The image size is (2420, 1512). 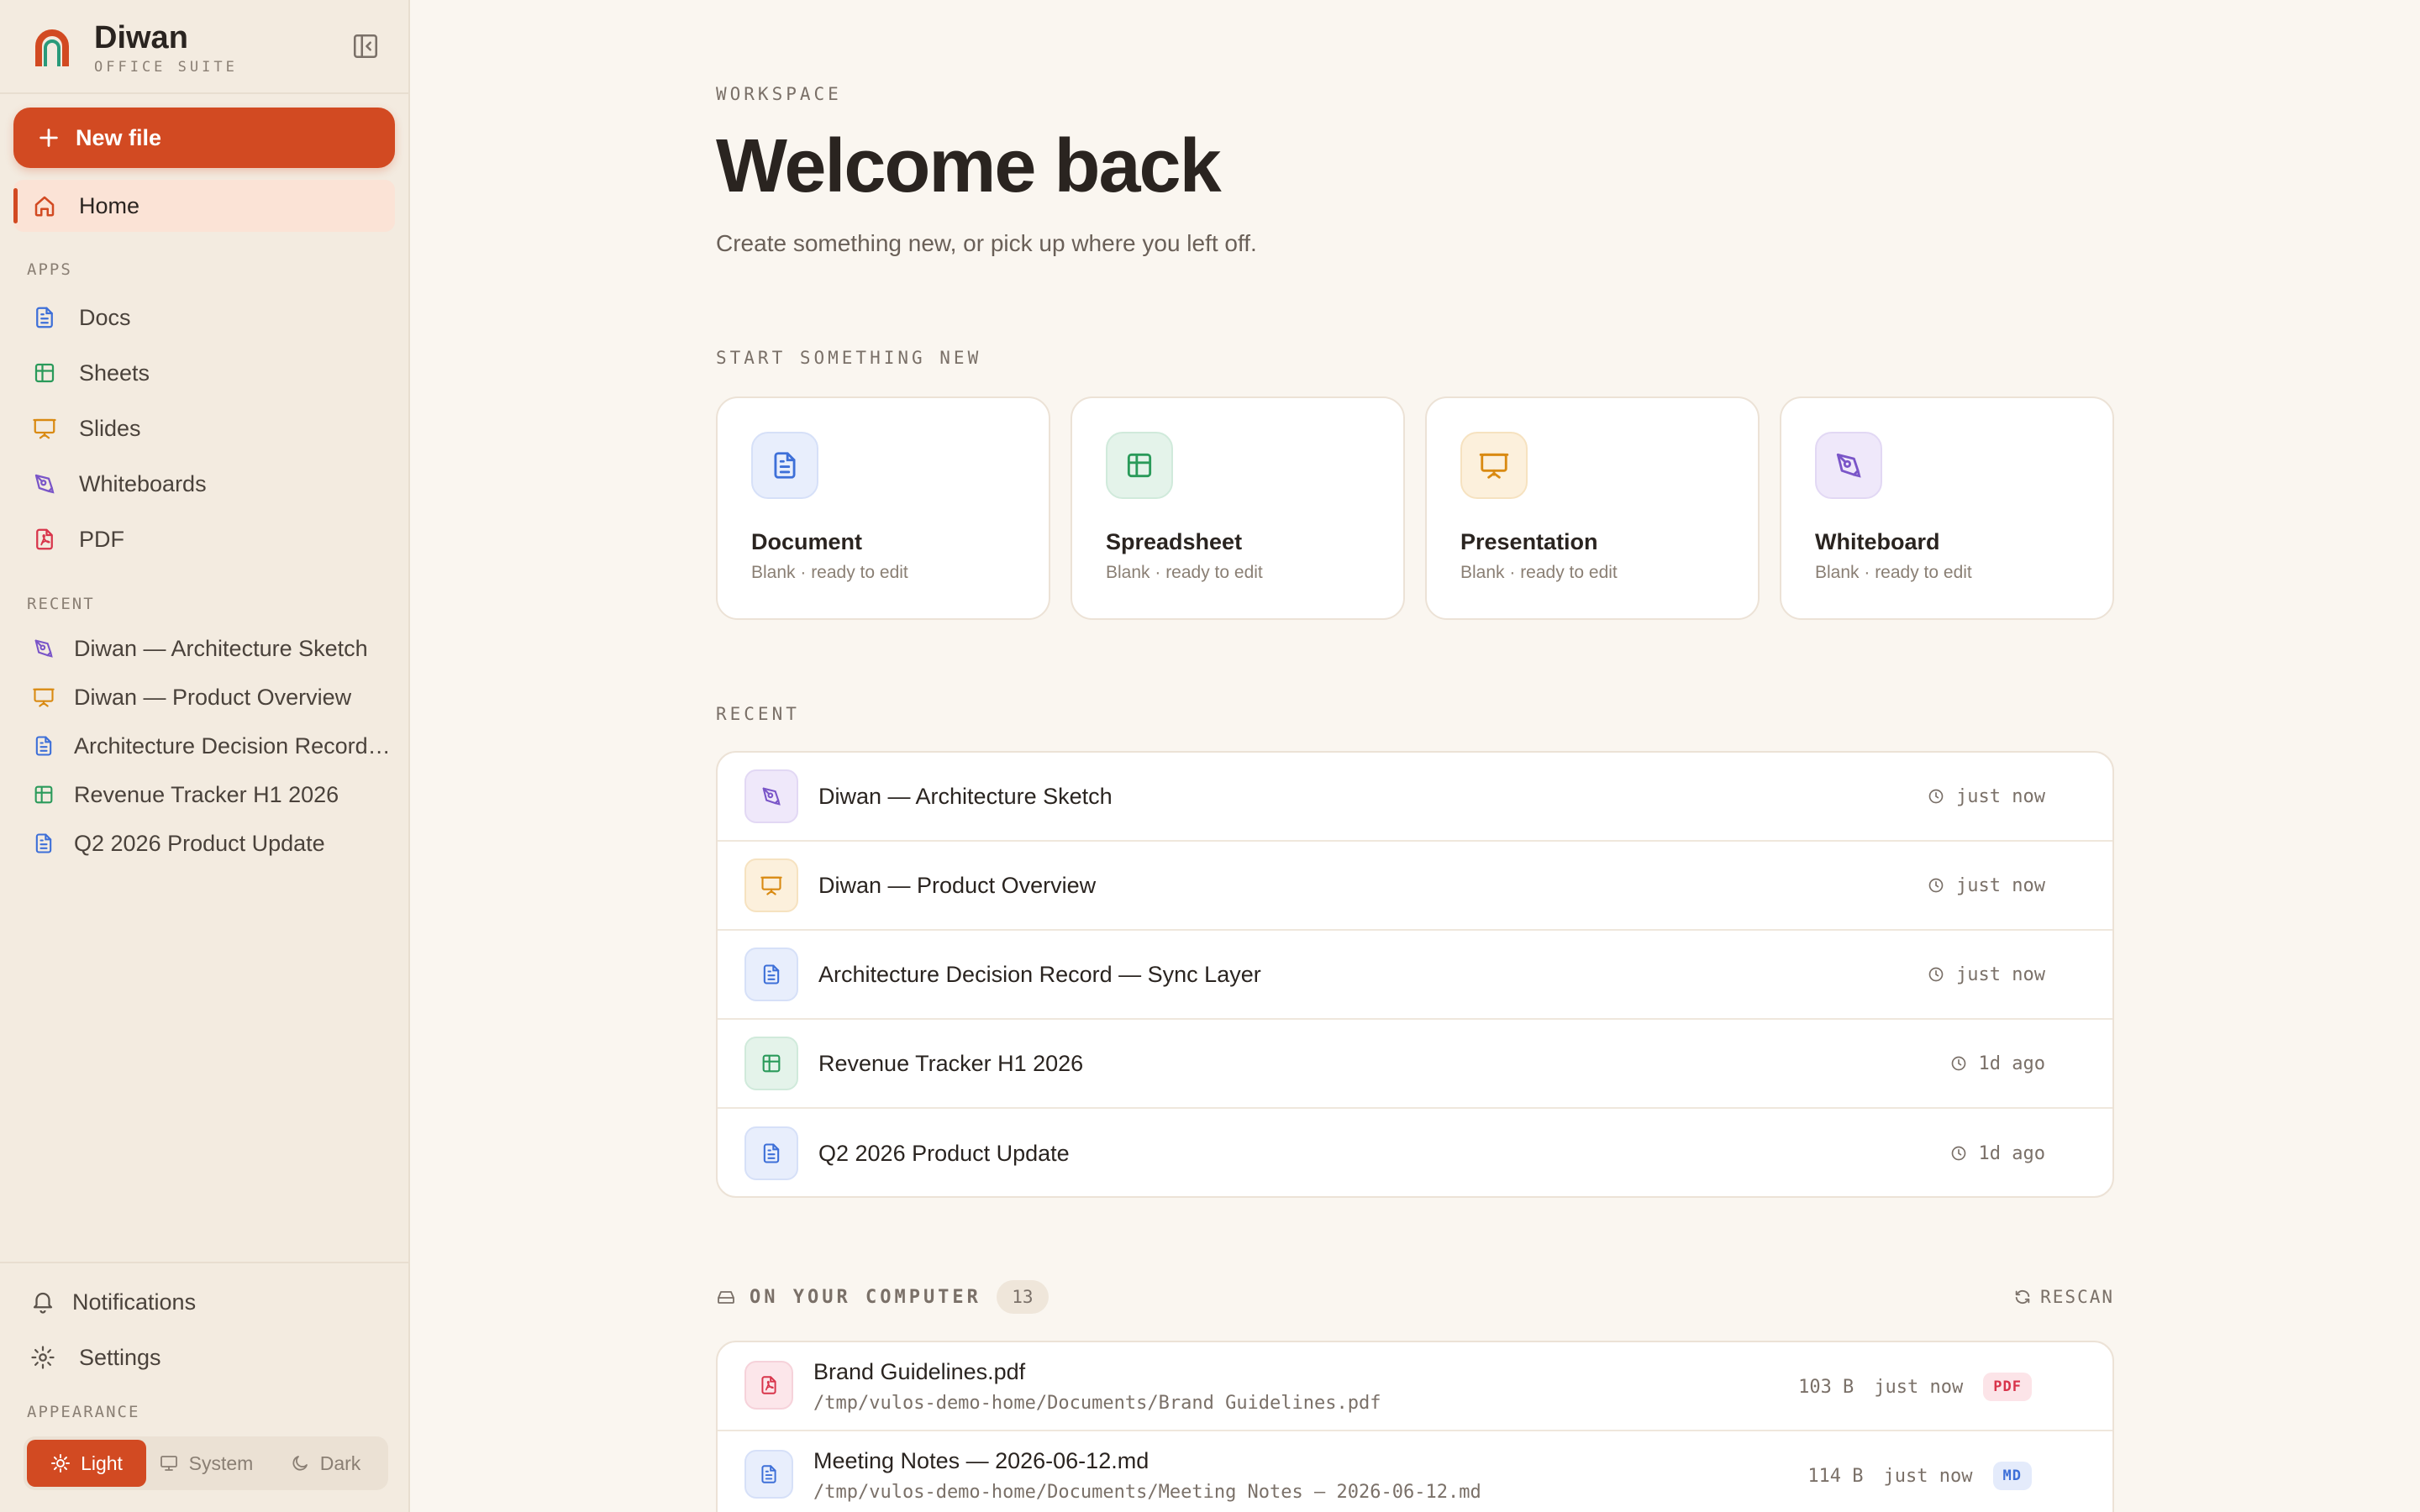 I want to click on sidebar-recent-label: Revenue Tracker H1 2026, so click(x=206, y=794).